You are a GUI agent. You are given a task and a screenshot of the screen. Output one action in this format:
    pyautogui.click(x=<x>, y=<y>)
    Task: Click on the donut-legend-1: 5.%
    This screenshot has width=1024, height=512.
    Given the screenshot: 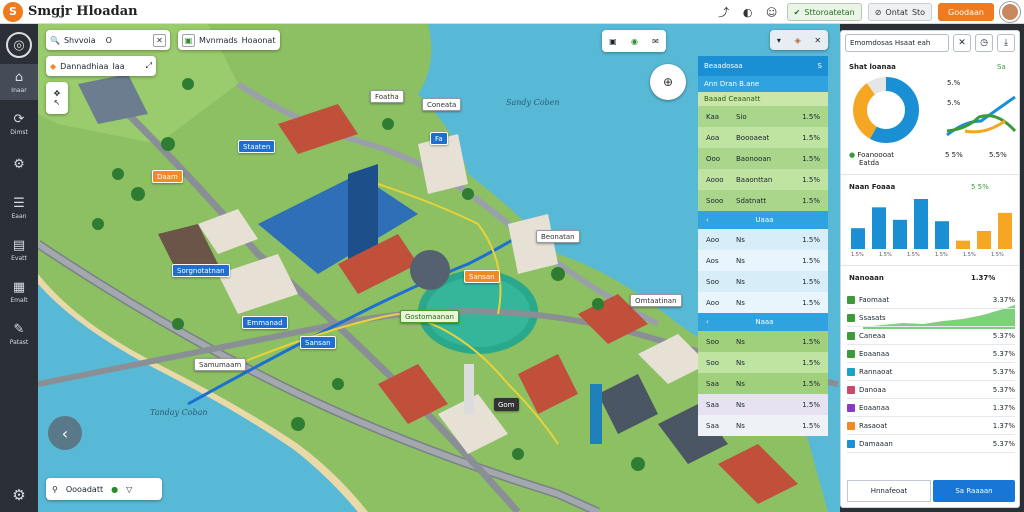 What is the action you would take?
    pyautogui.click(x=954, y=83)
    